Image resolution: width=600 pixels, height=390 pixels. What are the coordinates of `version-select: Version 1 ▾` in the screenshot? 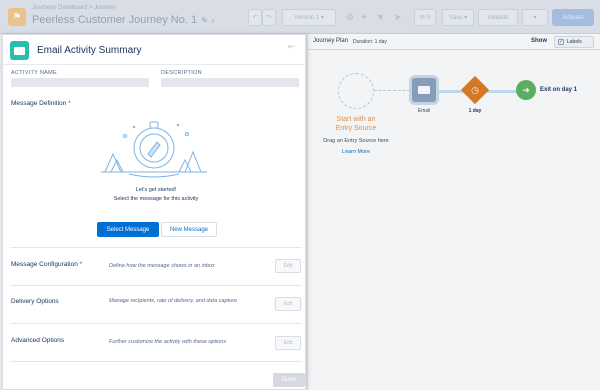 It's located at (309, 17).